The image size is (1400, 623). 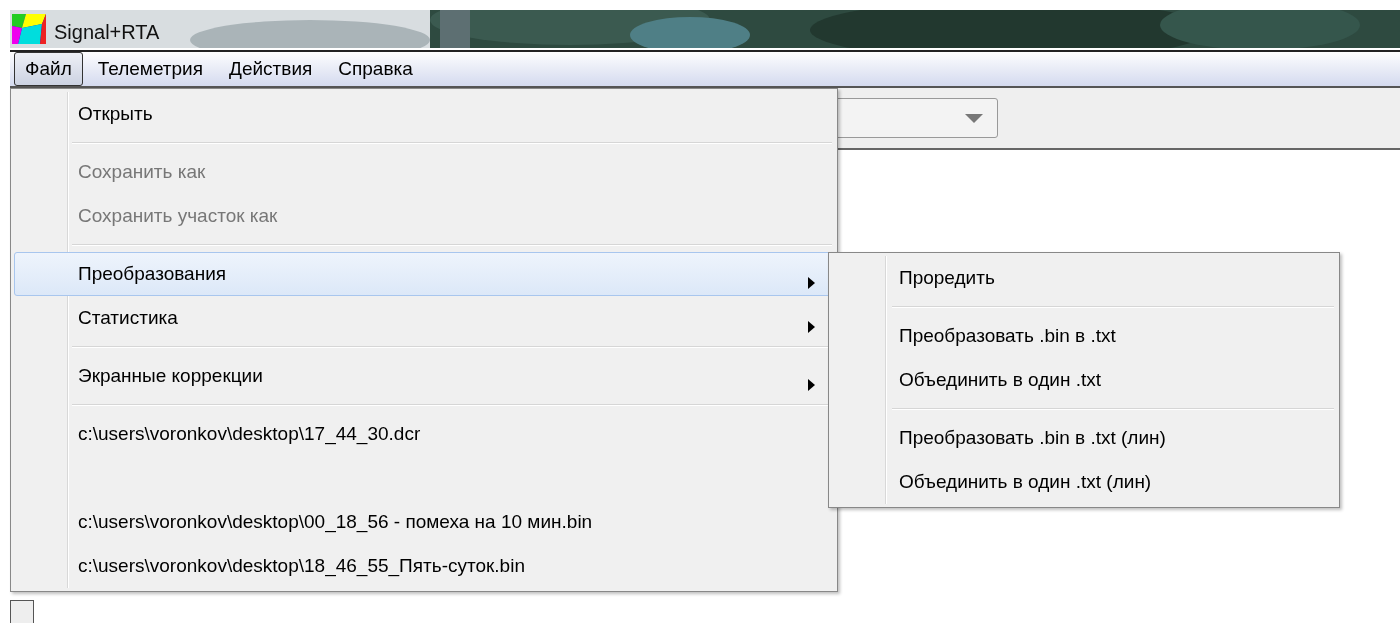 I want to click on window-title: Signal+RTA, so click(x=107, y=32).